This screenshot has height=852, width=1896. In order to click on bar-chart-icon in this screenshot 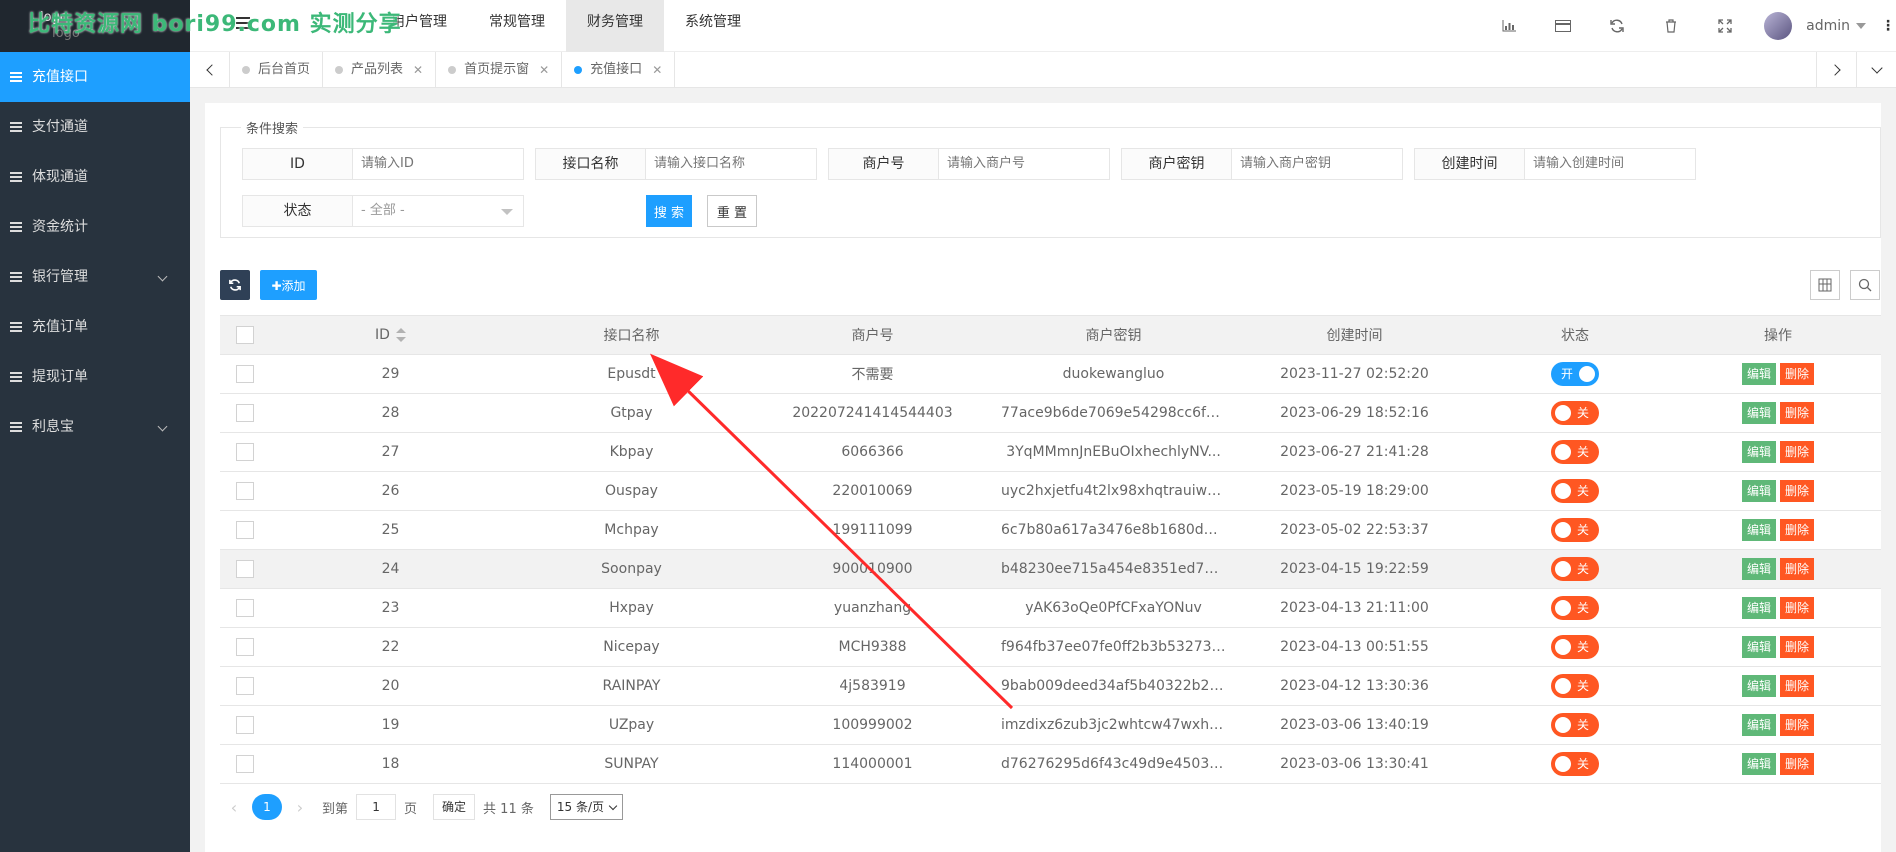, I will do `click(1509, 26)`.